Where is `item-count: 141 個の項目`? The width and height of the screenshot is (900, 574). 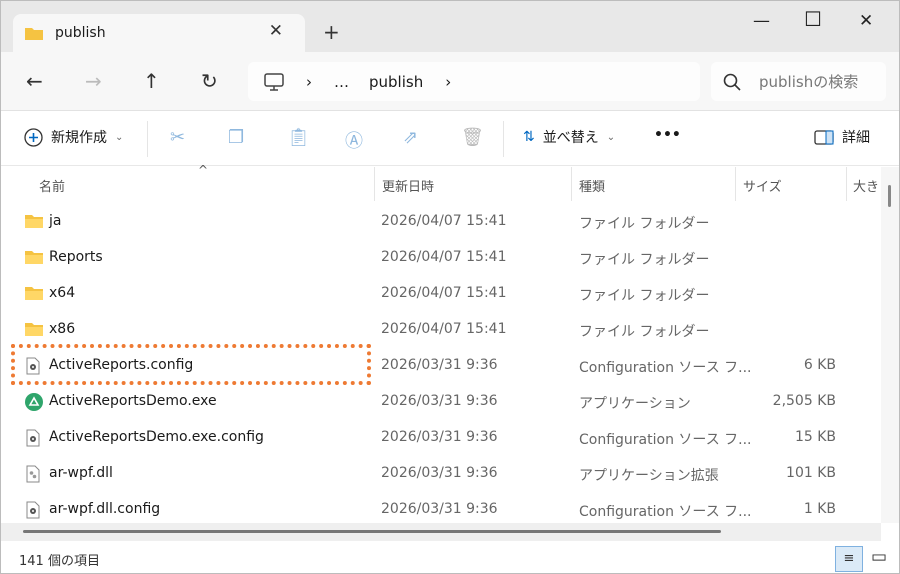 item-count: 141 個の項目 is located at coordinates (59, 561).